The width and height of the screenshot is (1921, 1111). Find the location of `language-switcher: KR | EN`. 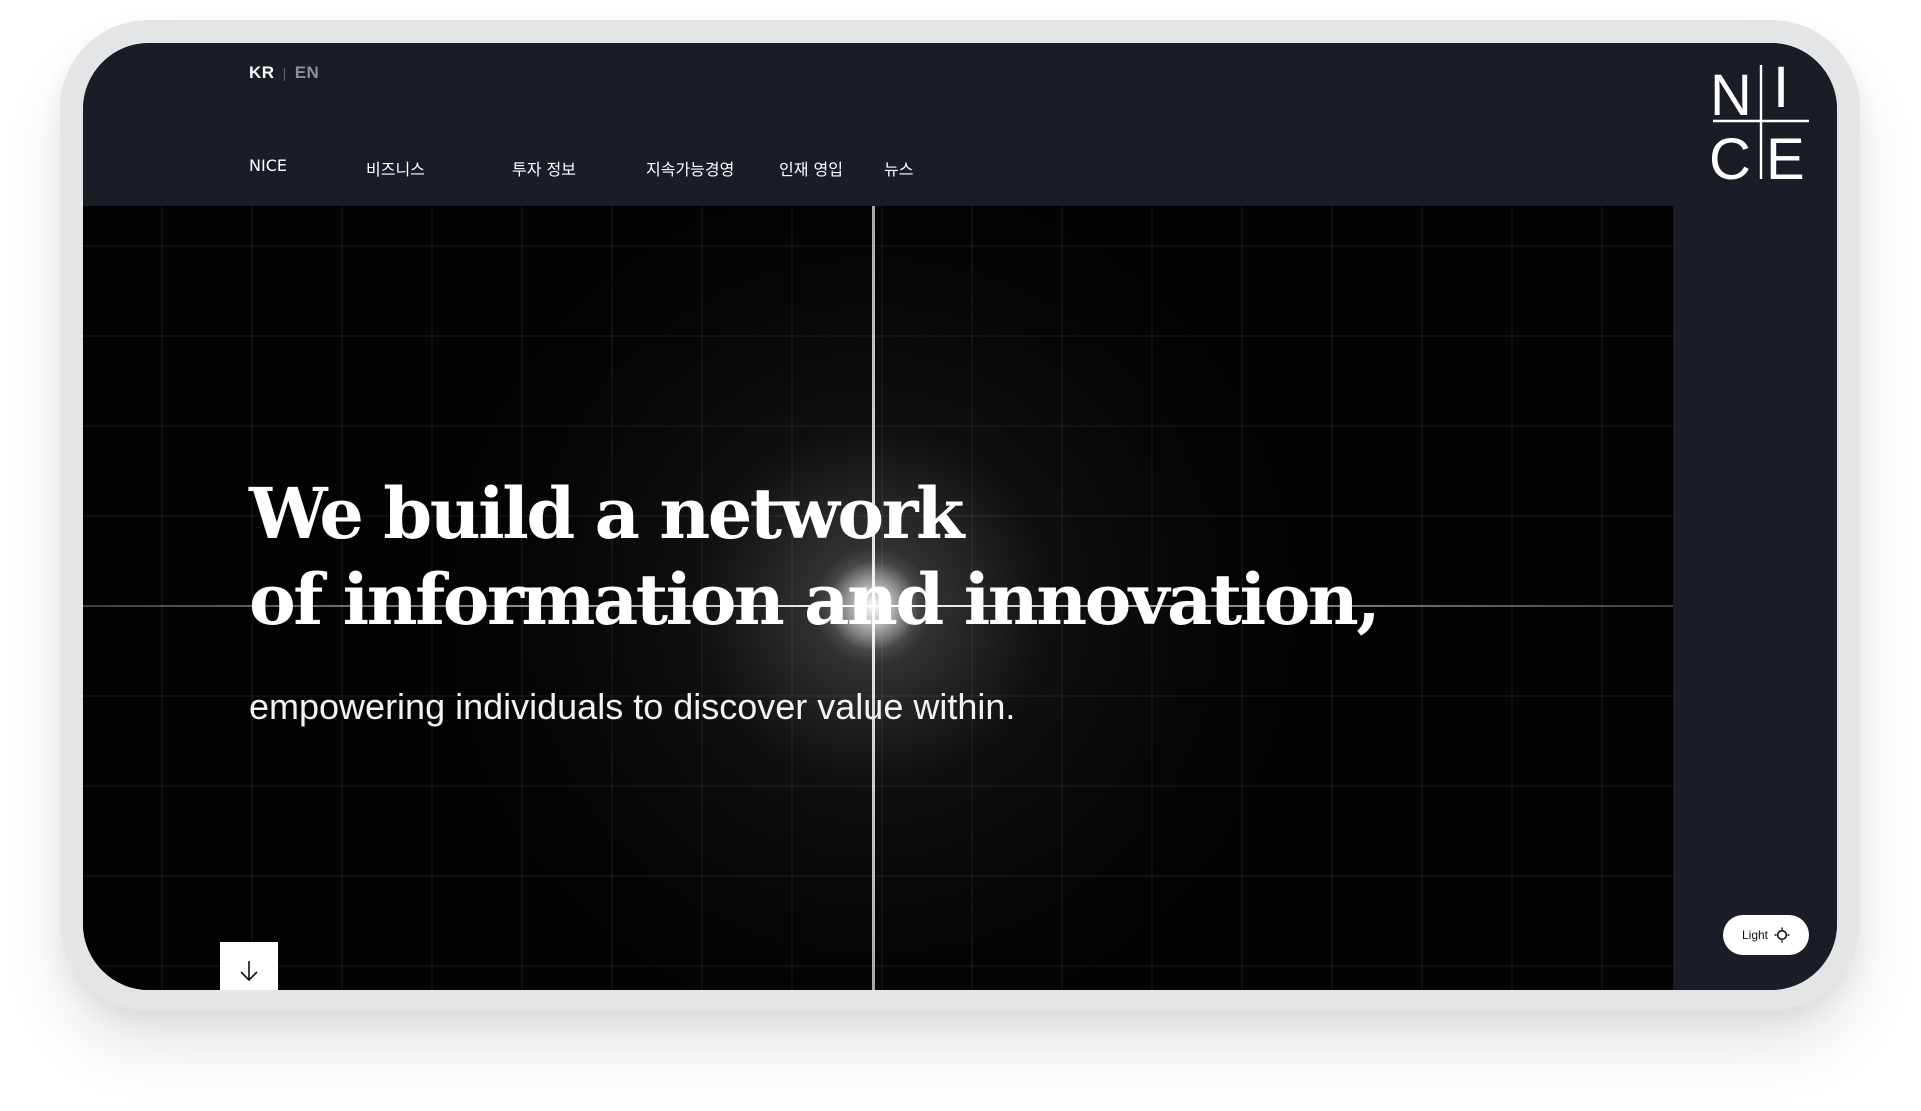

language-switcher: KR | EN is located at coordinates (284, 73).